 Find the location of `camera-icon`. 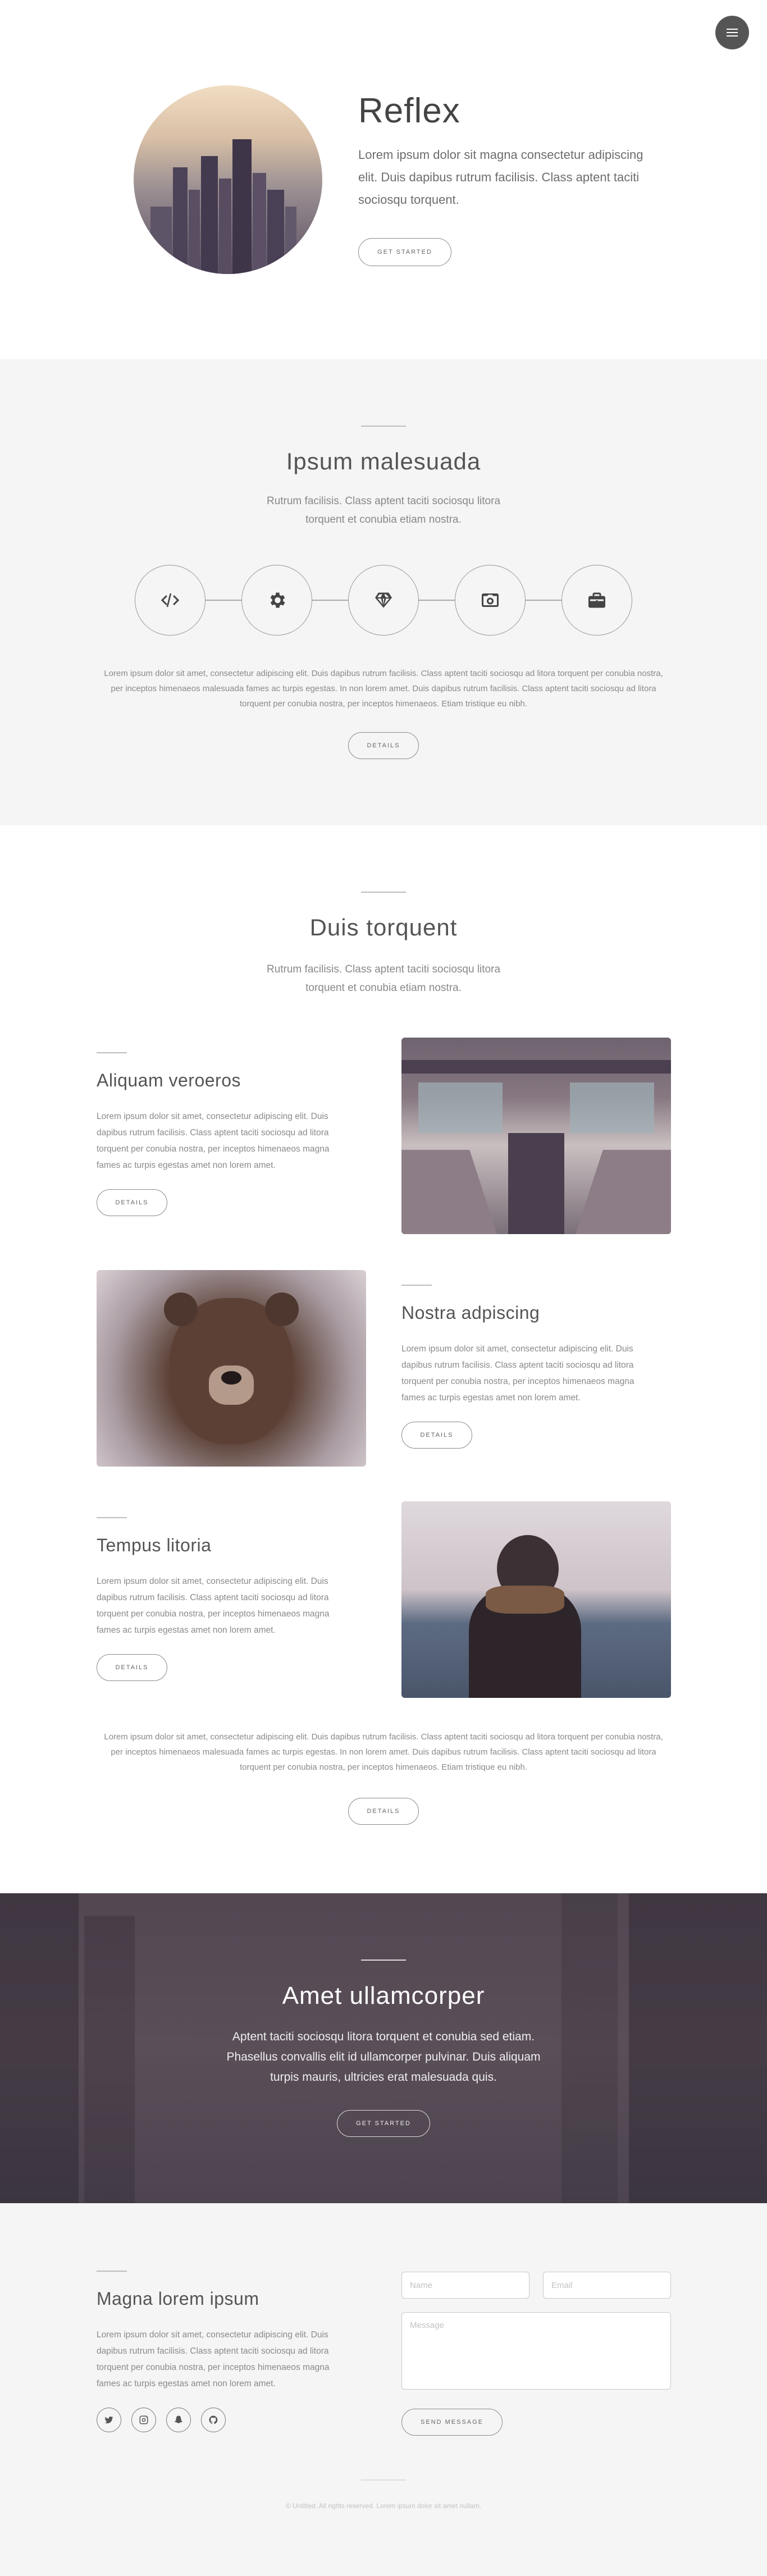

camera-icon is located at coordinates (490, 600).